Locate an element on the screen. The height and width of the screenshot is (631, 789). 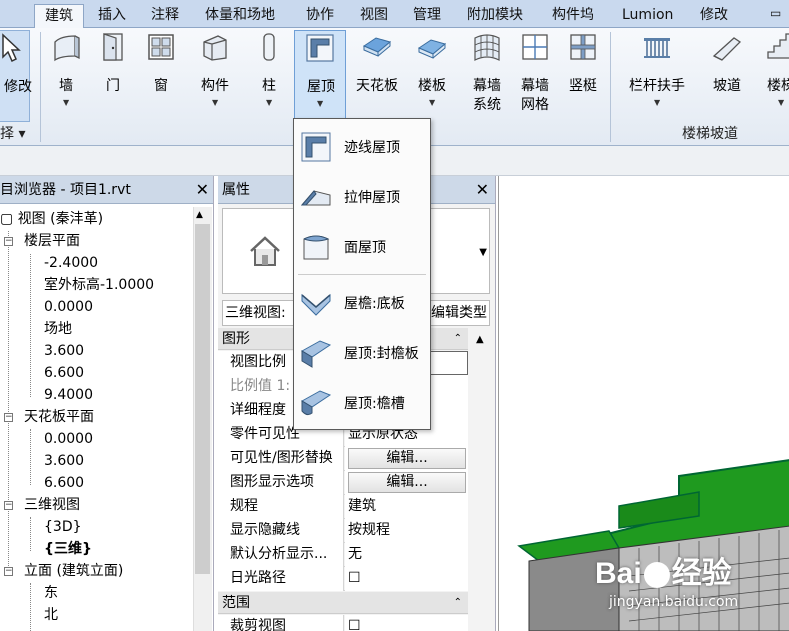
tab-manage: 管理 is located at coordinates (427, 16).